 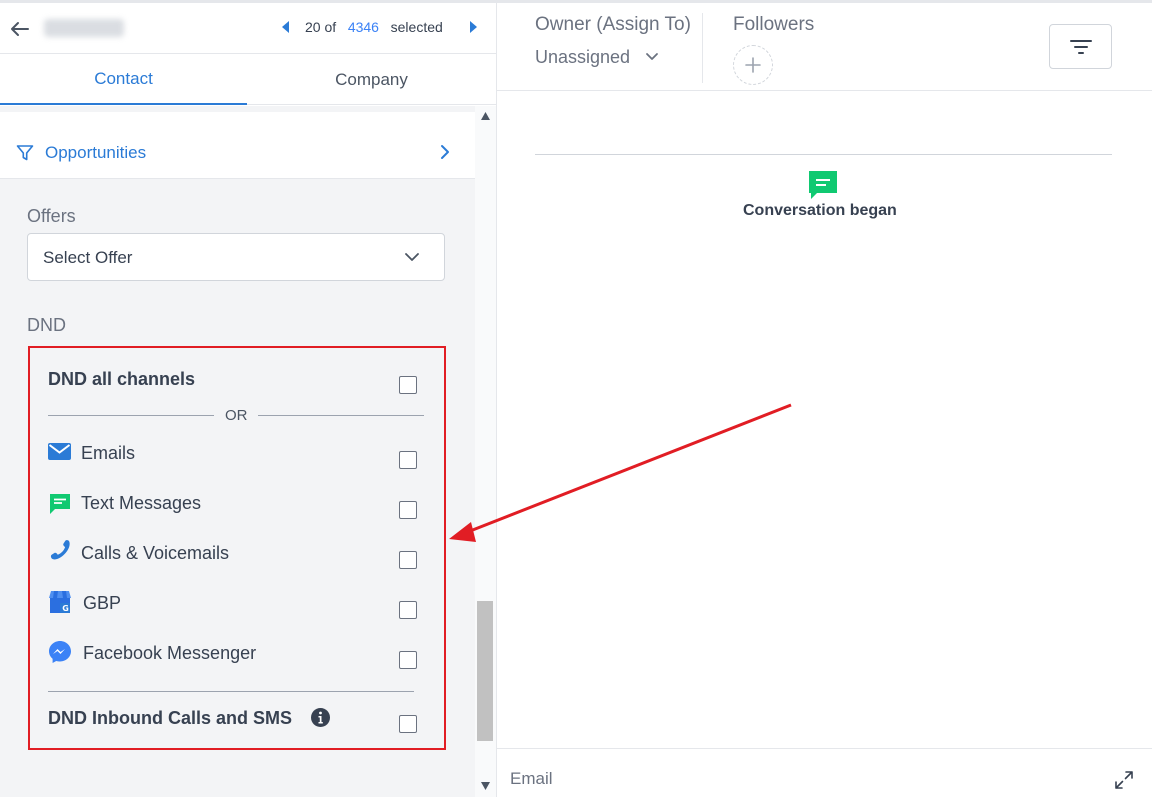 What do you see at coordinates (236, 257) in the screenshot?
I see `offer-select: Select Offer` at bounding box center [236, 257].